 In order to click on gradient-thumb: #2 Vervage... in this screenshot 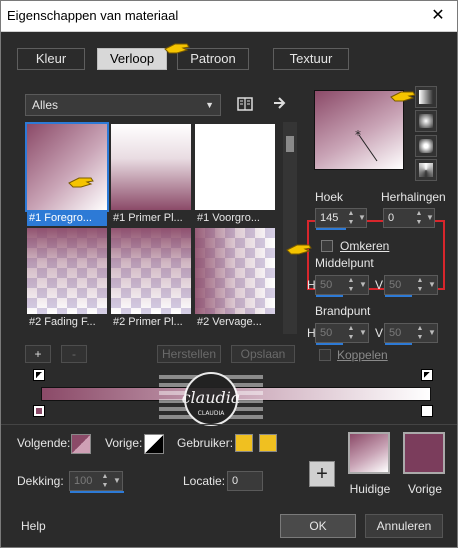, I will do `click(235, 278)`.